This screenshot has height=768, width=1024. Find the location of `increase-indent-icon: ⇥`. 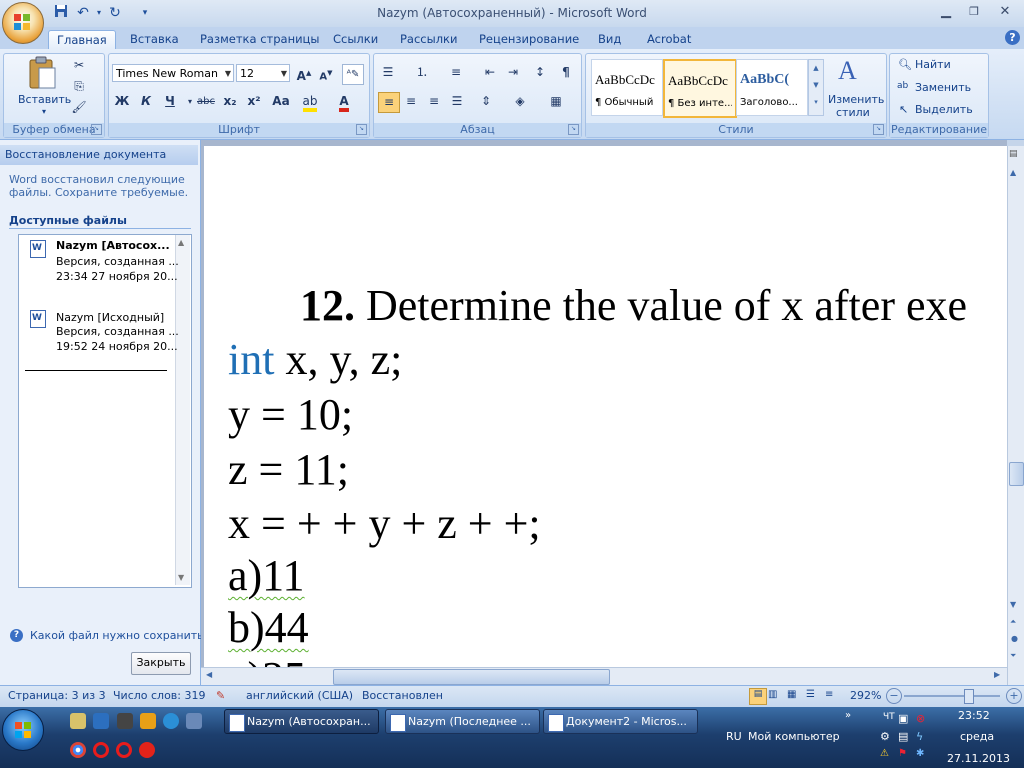

increase-indent-icon: ⇥ is located at coordinates (513, 72).